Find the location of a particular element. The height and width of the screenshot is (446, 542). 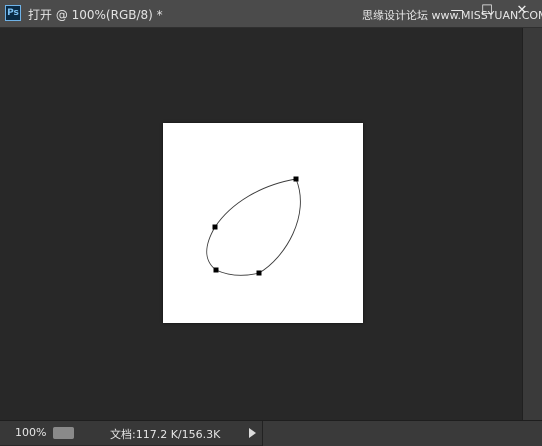

zoom-level: 100% is located at coordinates (30, 432).